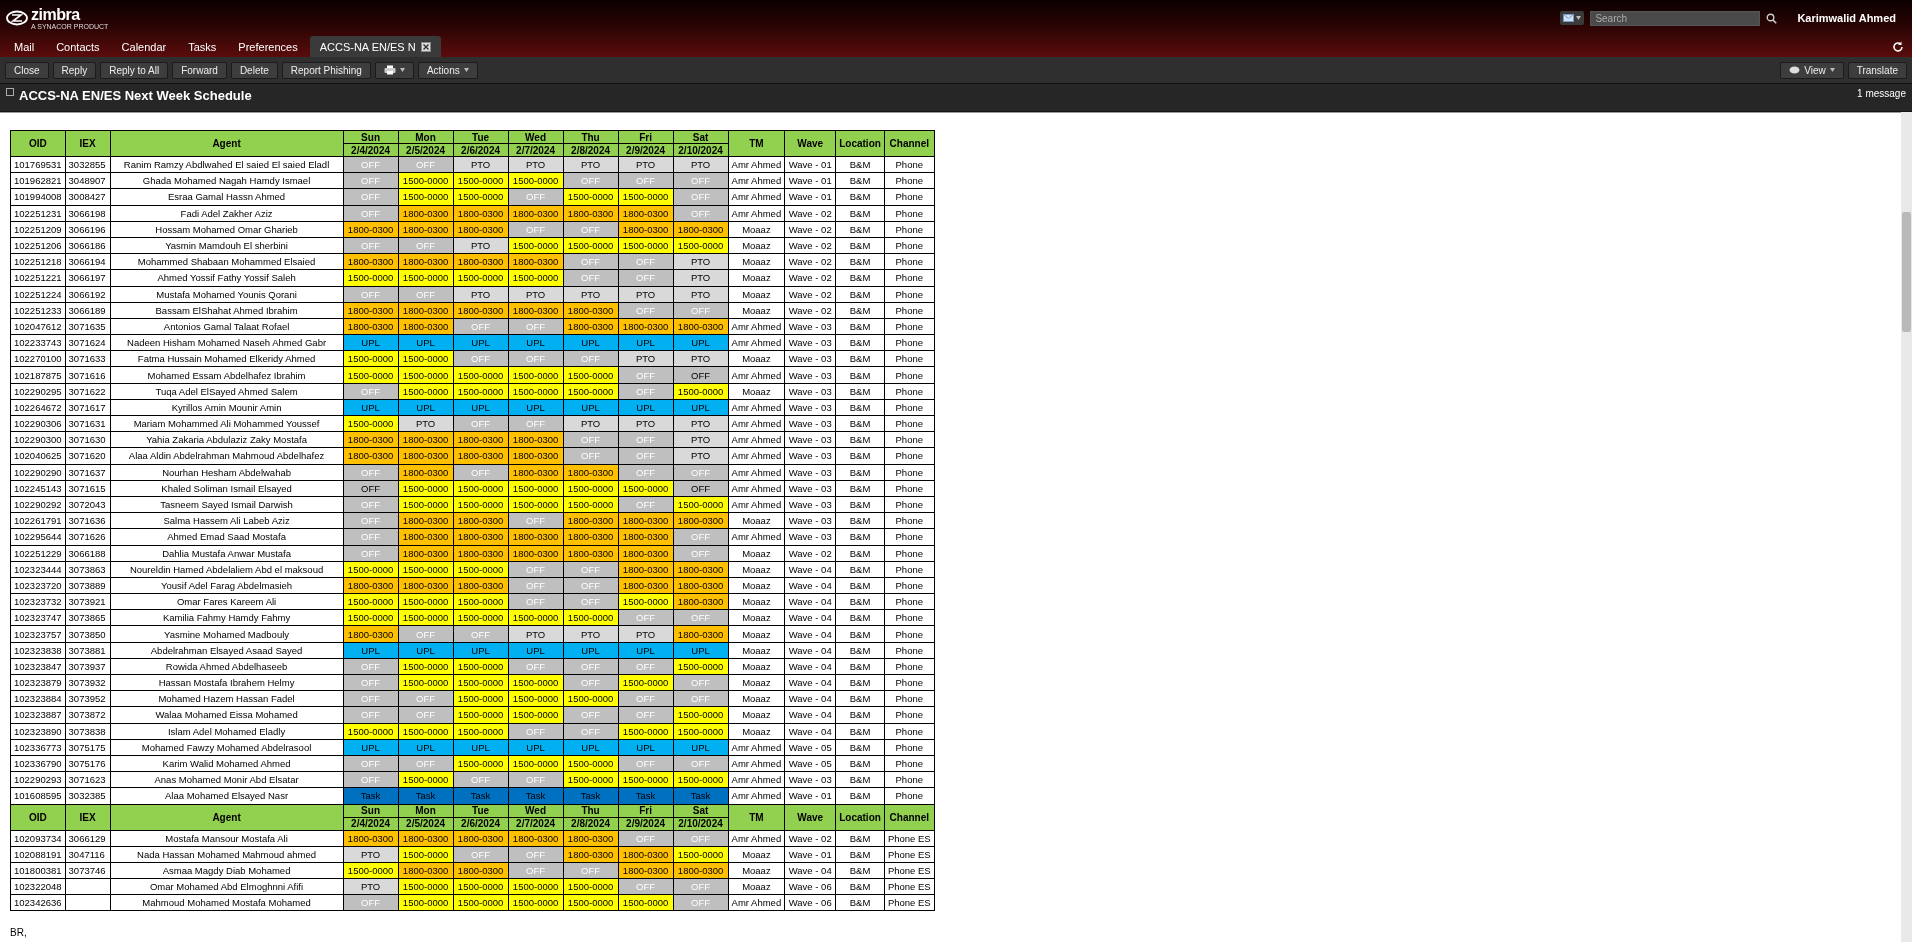  What do you see at coordinates (227, 342) in the screenshot?
I see `agent-cell: Nadeen Hisham Mohamed Naseh Ahmed Gabr` at bounding box center [227, 342].